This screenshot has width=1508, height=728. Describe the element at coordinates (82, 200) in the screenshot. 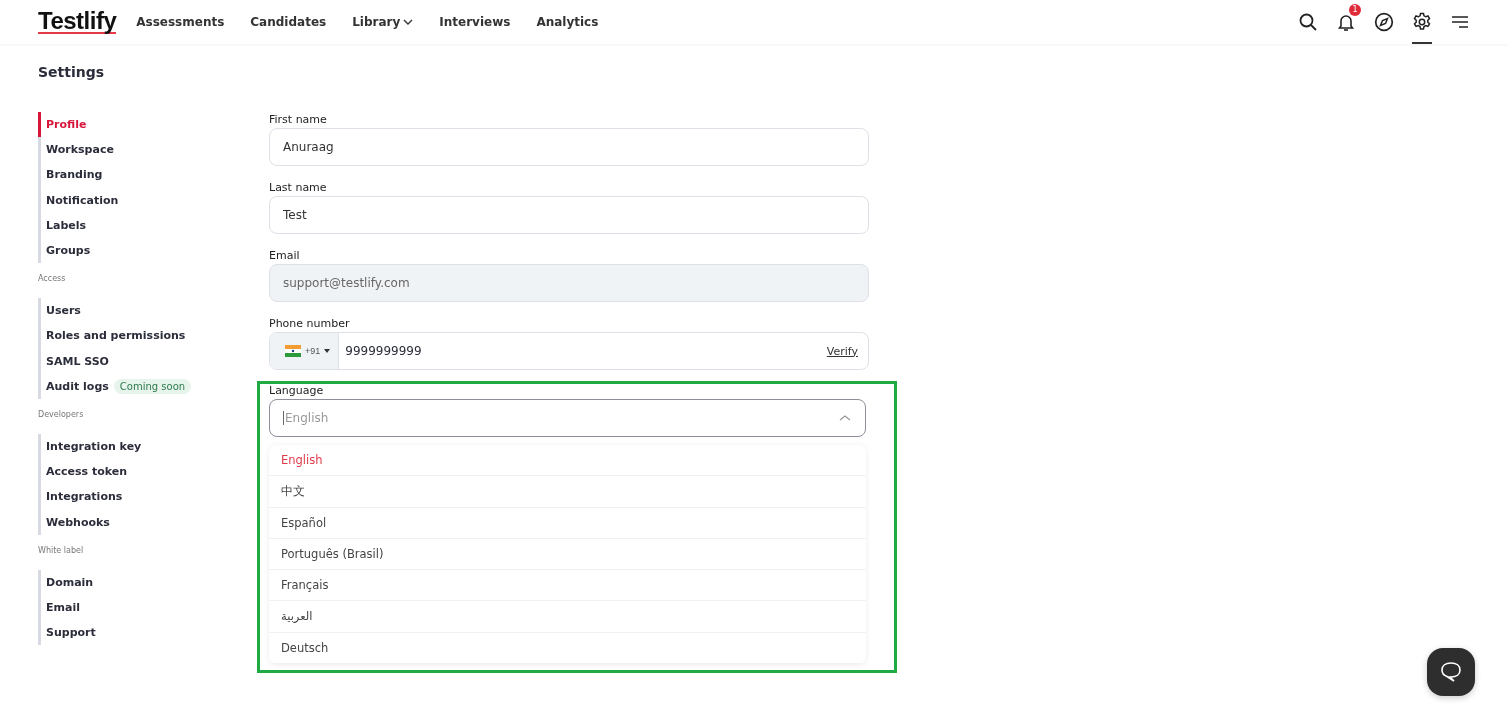

I see `sidebar-item: Notification` at that location.